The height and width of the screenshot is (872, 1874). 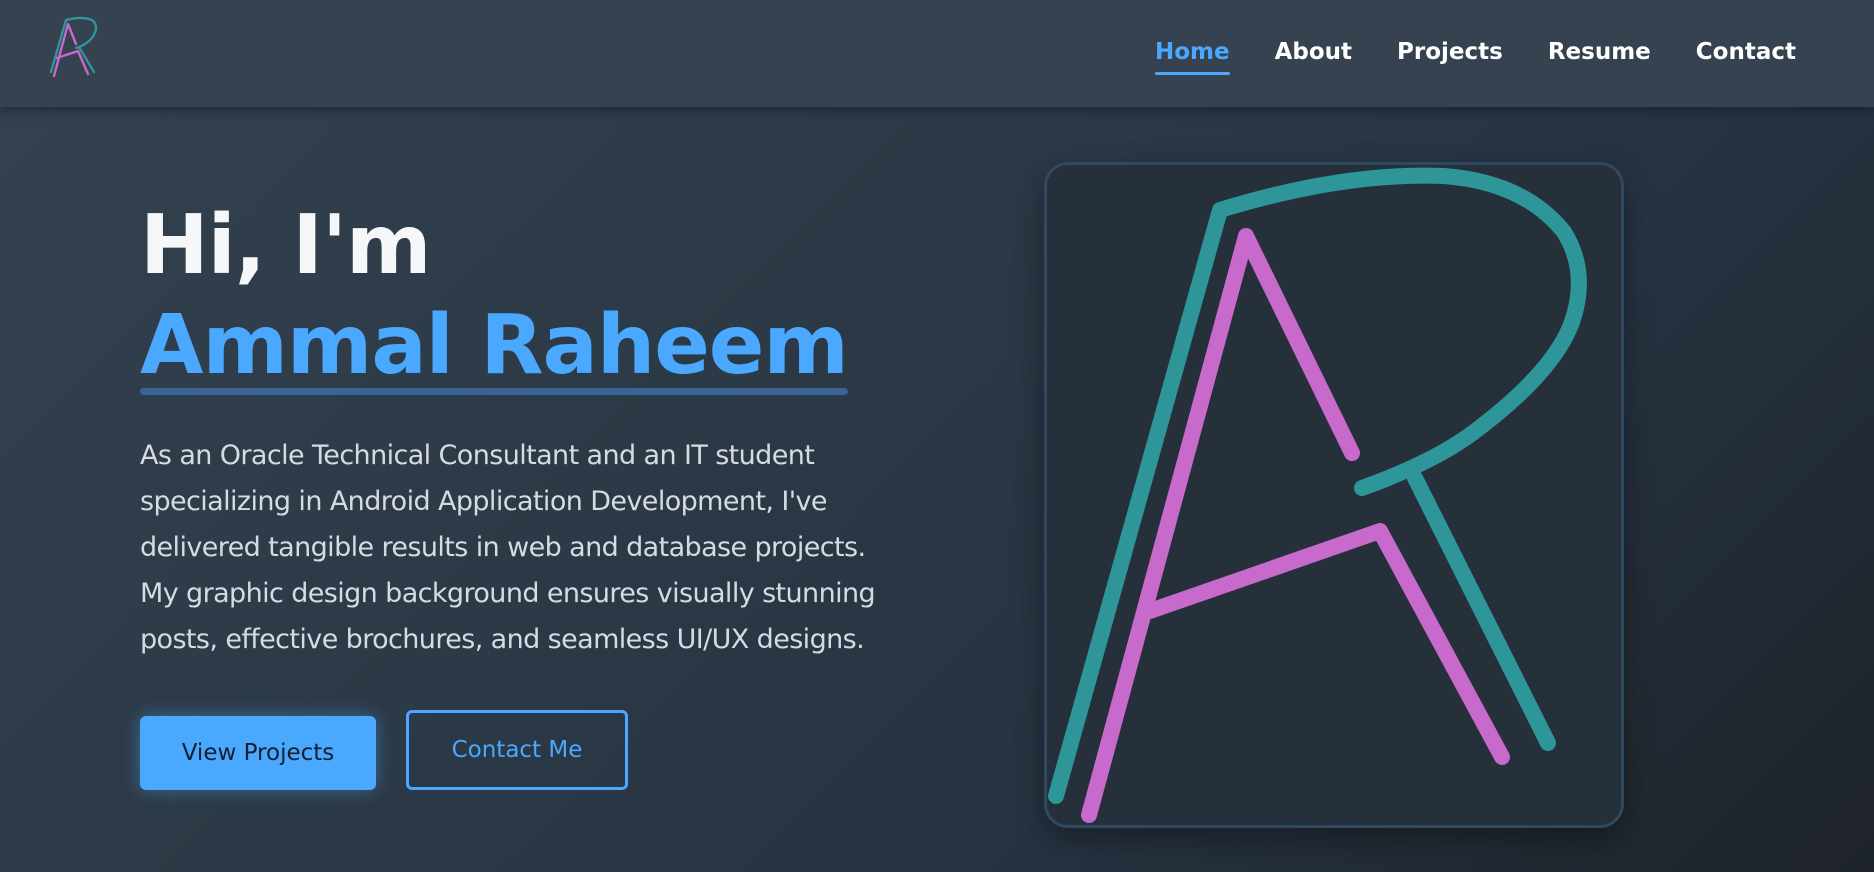 What do you see at coordinates (1450, 54) in the screenshot?
I see `nav-projects: Projects` at bounding box center [1450, 54].